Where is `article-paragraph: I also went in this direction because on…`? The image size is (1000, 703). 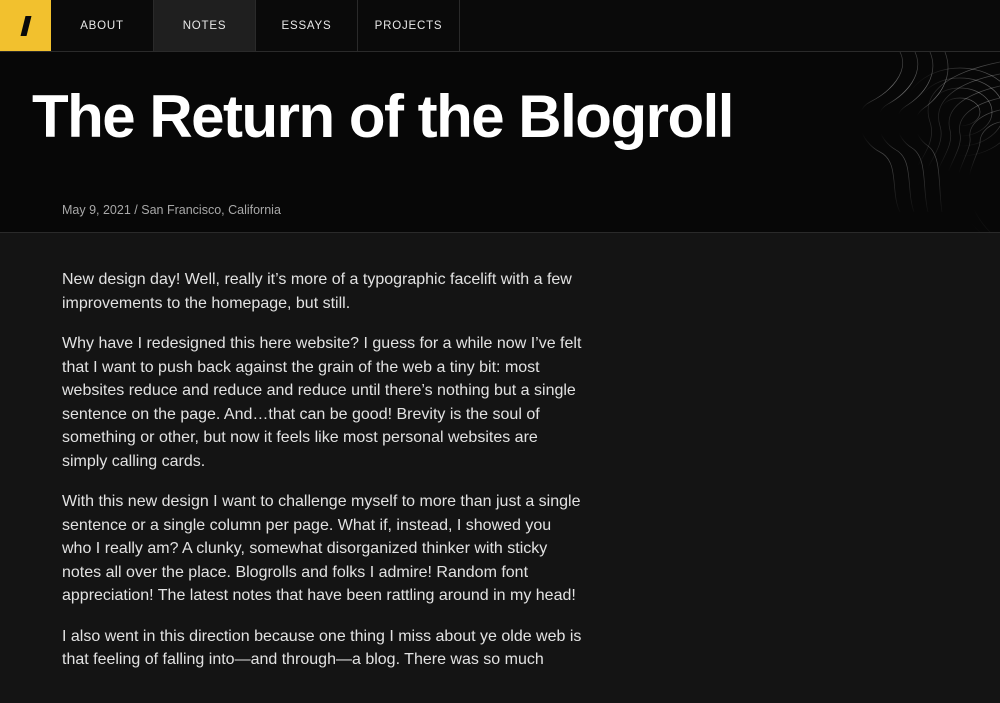 article-paragraph: I also went in this direction because on… is located at coordinates (322, 648).